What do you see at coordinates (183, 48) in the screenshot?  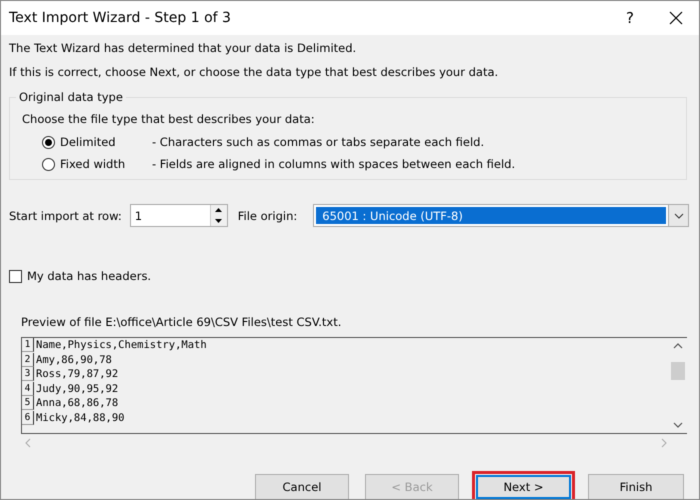 I see `intro-text: The Text Wizard has determined that your data is Delimited.` at bounding box center [183, 48].